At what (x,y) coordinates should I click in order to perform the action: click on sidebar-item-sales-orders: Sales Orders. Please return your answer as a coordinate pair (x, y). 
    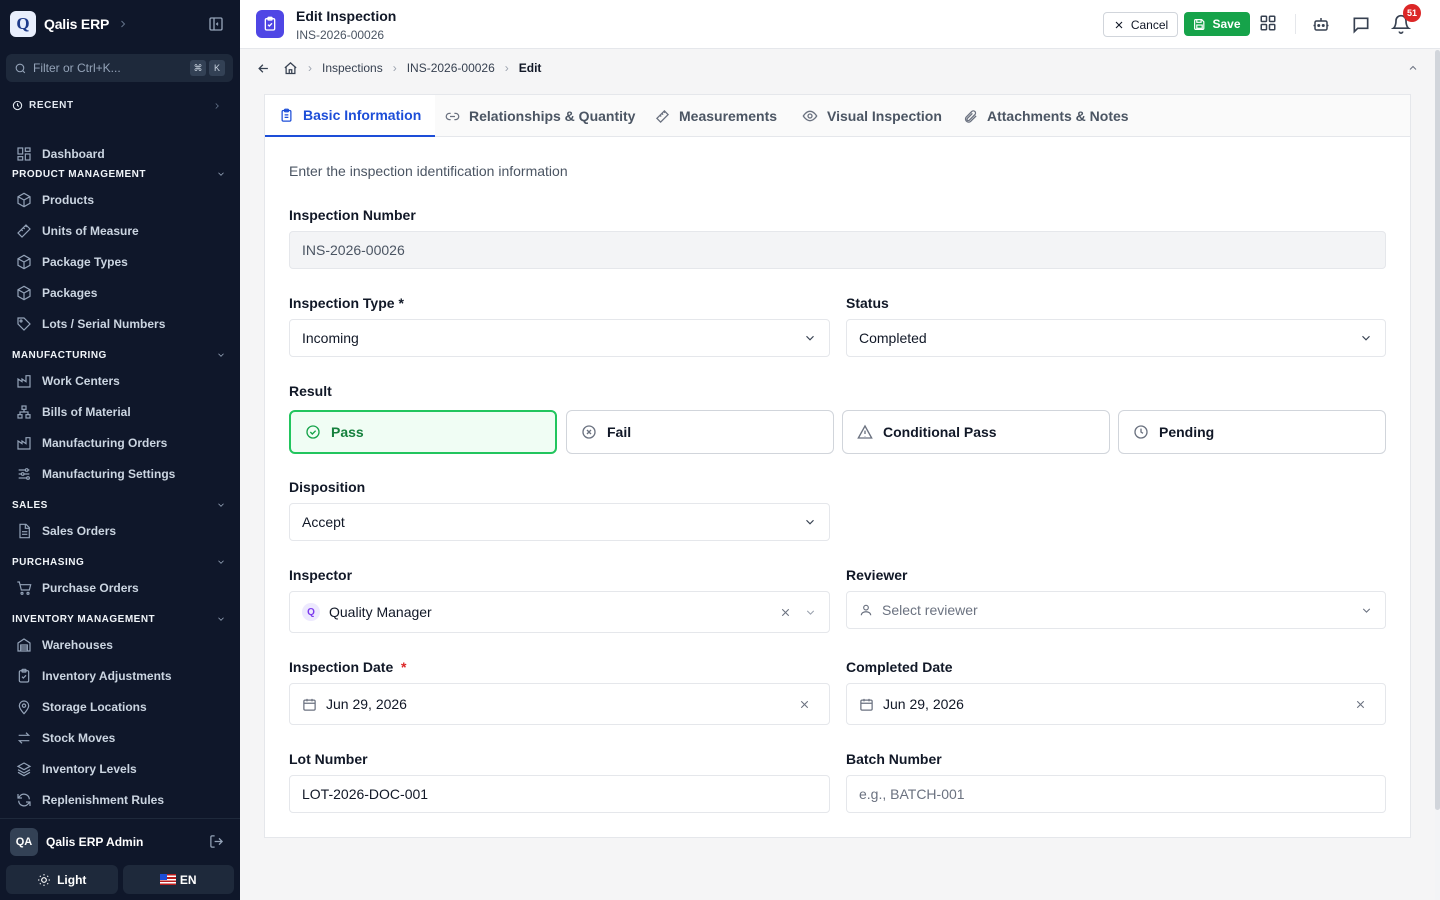
    Looking at the image, I should click on (120, 530).